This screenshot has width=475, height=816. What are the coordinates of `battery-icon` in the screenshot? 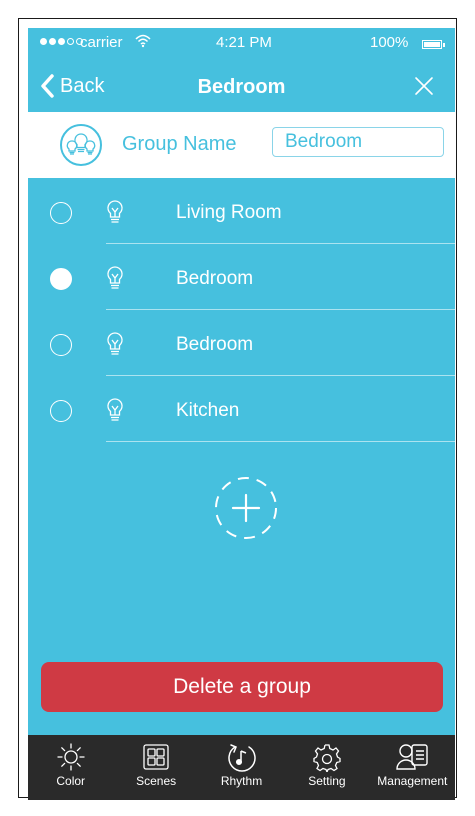 It's located at (433, 44).